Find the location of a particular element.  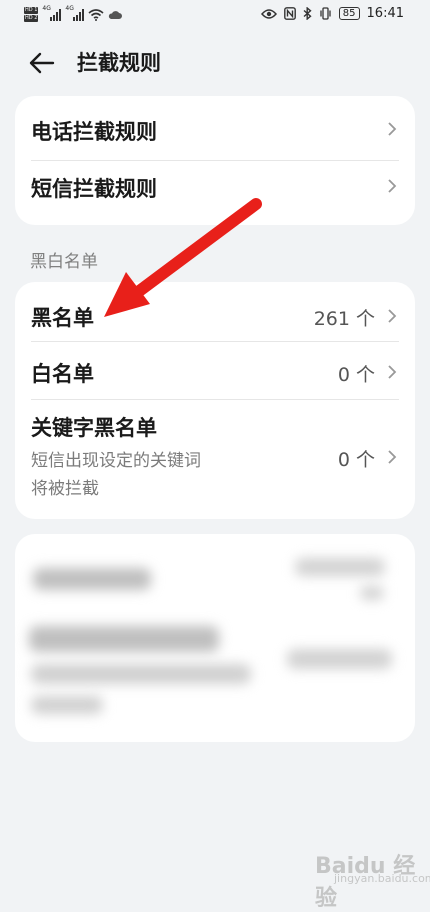

nfc-icon is located at coordinates (289, 13).